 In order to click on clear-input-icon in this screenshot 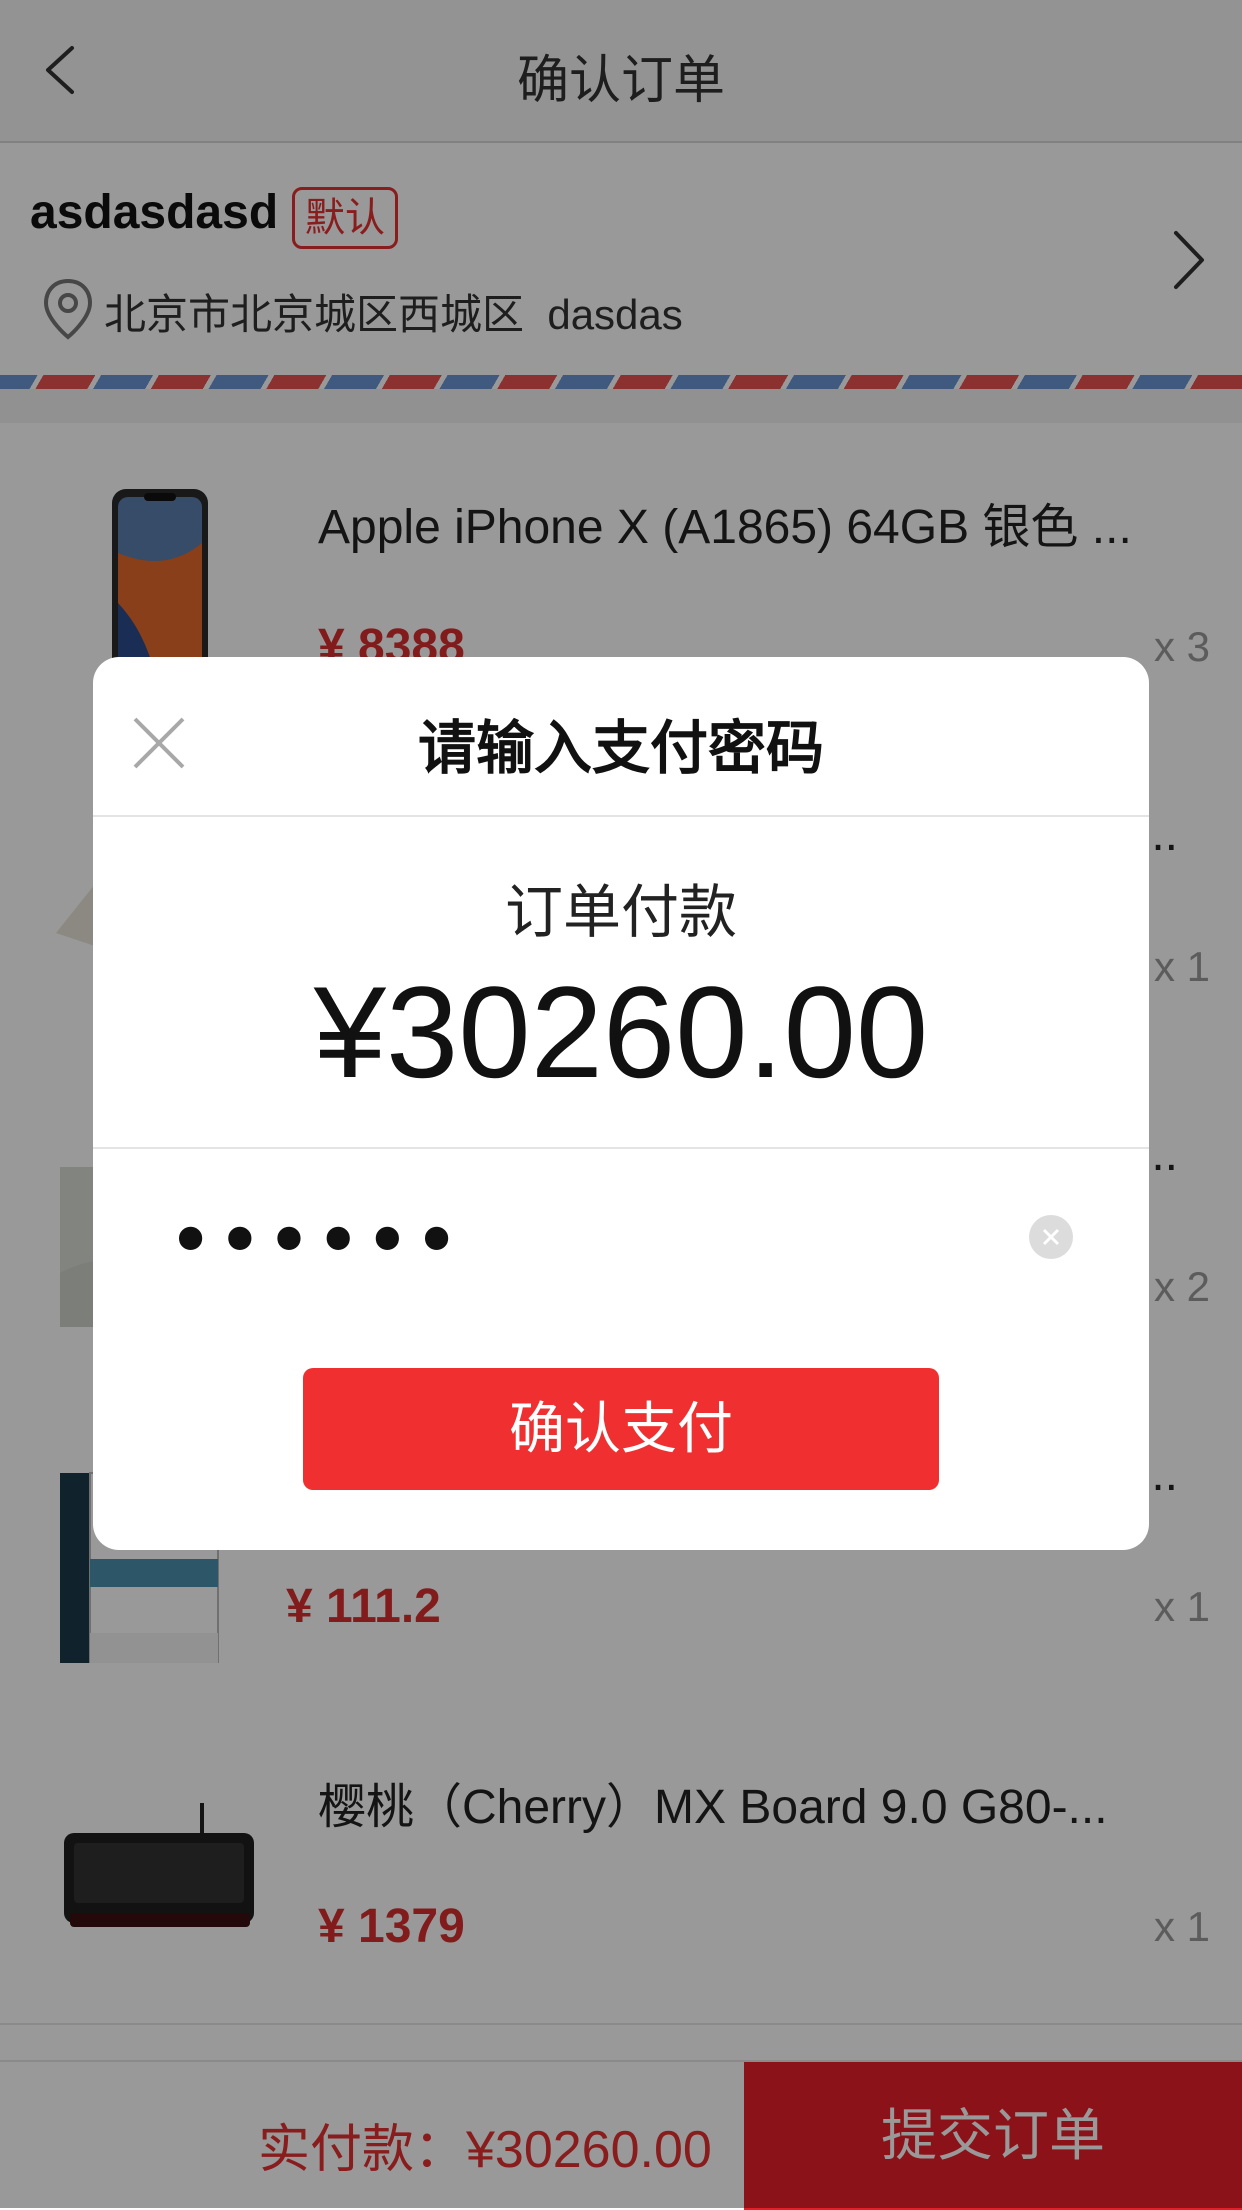, I will do `click(1051, 1237)`.